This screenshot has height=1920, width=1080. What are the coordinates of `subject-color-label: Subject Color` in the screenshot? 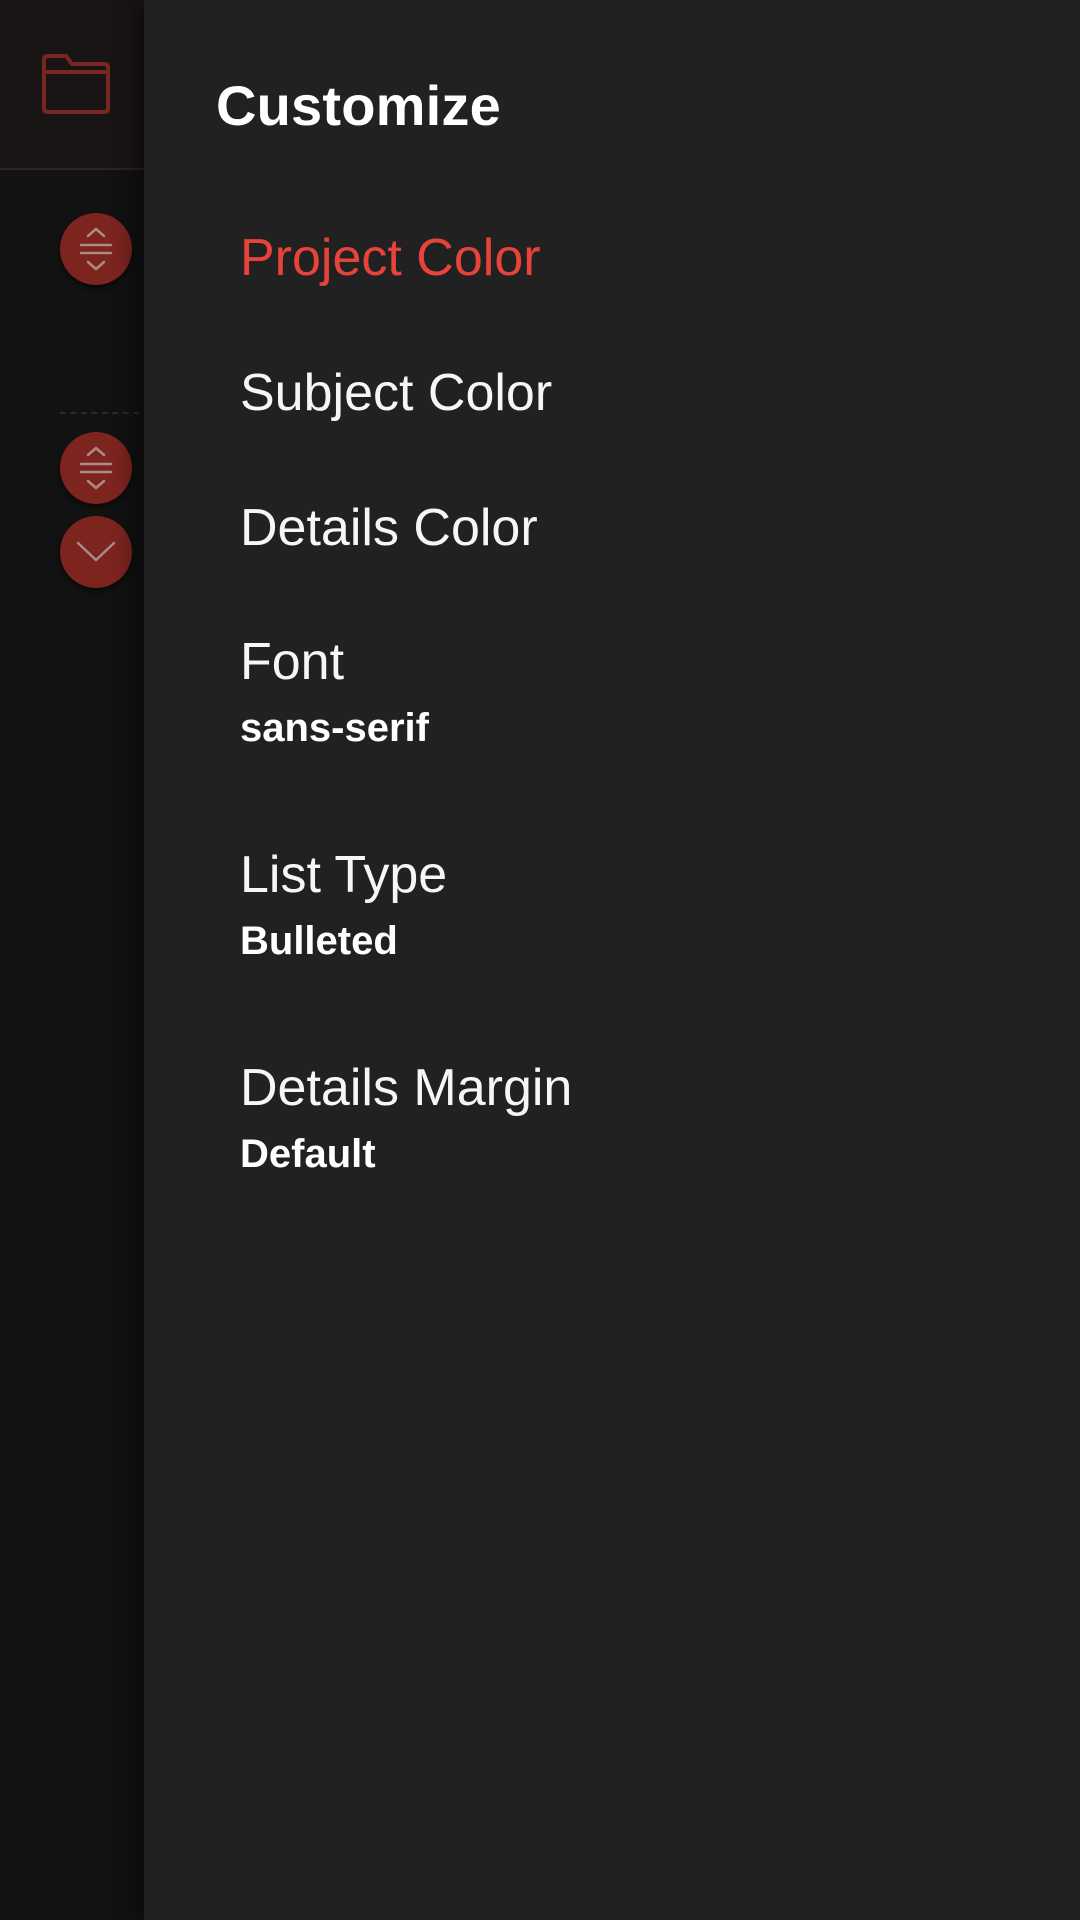 It's located at (396, 393).